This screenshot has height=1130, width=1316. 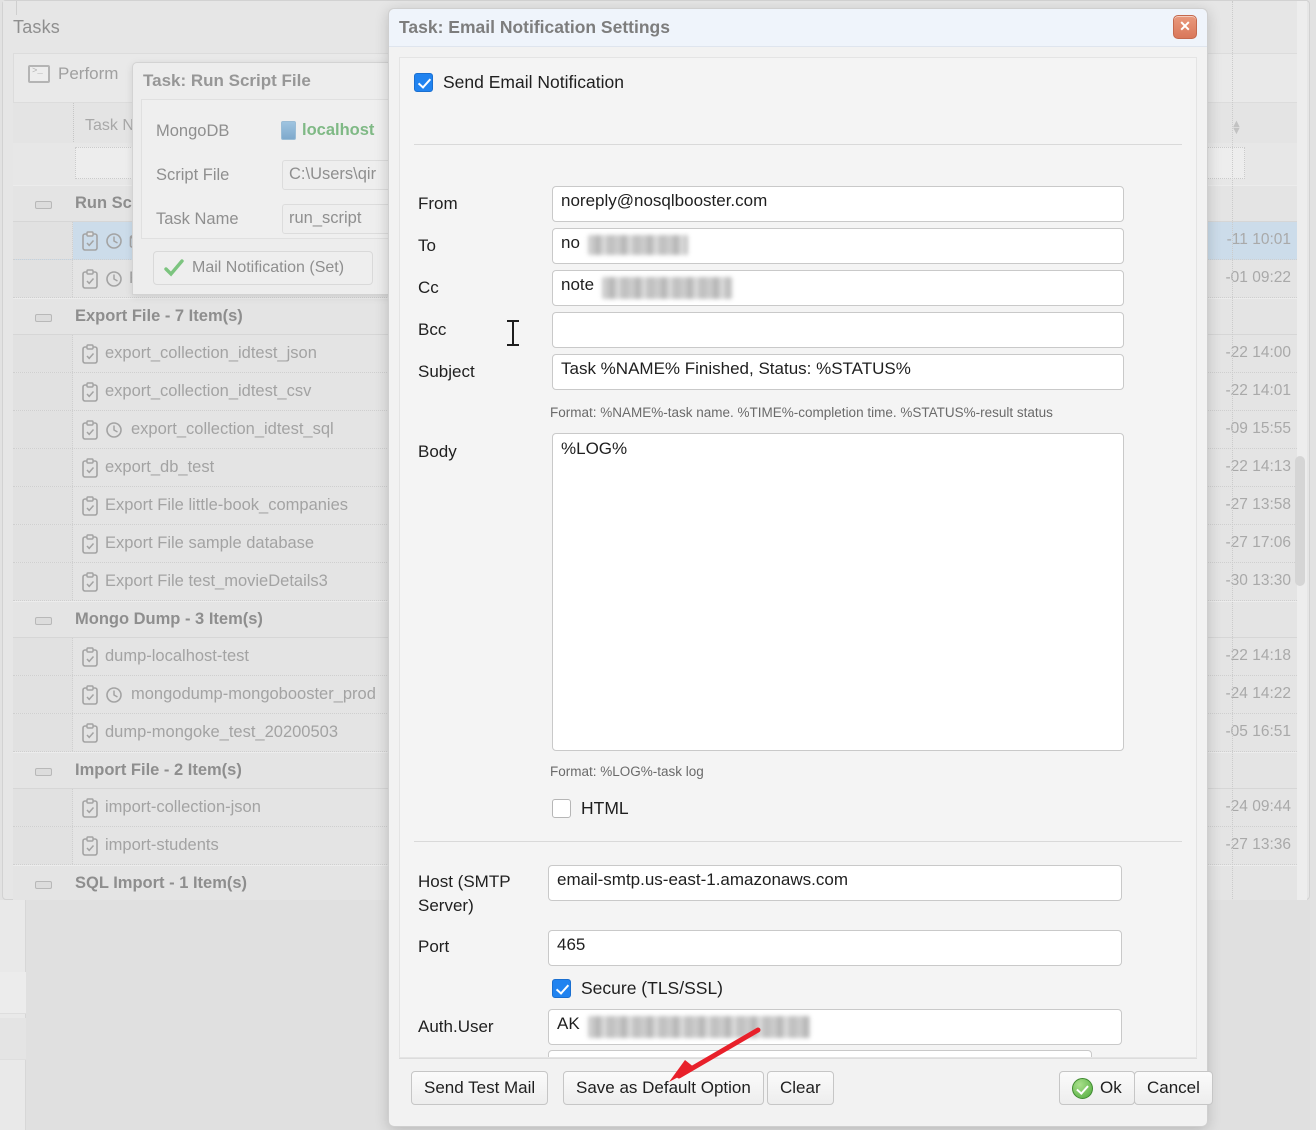 I want to click on mail-notification-button: Mail Notification (Set), so click(x=263, y=268).